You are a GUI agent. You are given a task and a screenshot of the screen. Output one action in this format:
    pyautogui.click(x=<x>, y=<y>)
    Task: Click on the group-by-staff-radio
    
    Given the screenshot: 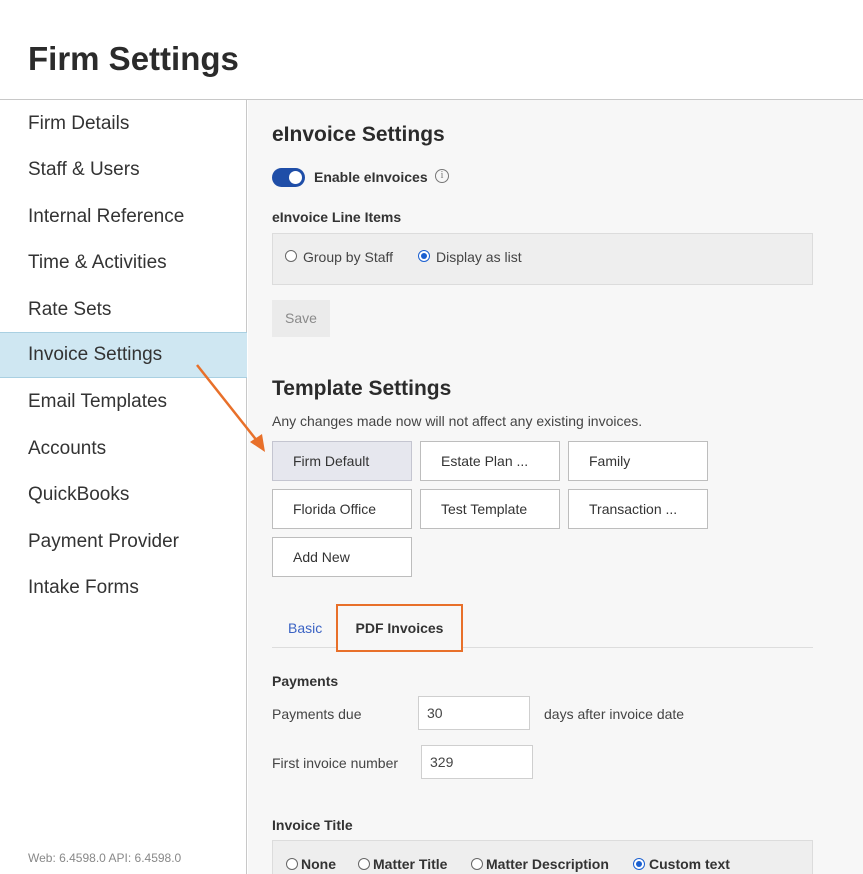 What is the action you would take?
    pyautogui.click(x=291, y=256)
    